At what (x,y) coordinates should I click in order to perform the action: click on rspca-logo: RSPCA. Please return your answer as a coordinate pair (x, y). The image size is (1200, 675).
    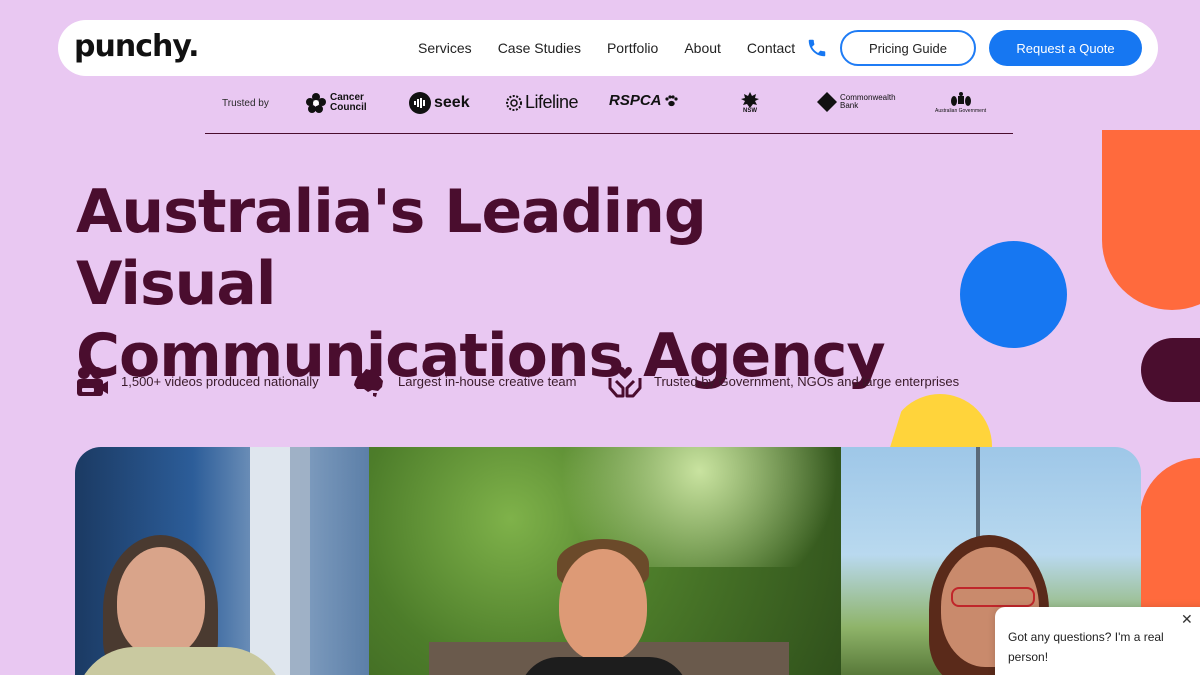
    Looking at the image, I should click on (643, 100).